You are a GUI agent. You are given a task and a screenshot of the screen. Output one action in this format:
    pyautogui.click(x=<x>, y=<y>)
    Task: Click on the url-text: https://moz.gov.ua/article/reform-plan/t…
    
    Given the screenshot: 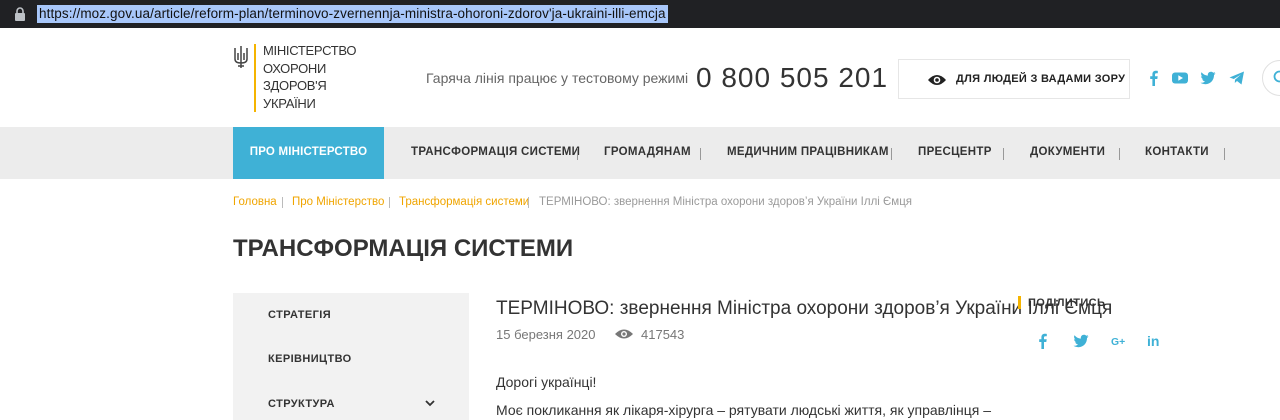 What is the action you would take?
    pyautogui.click(x=352, y=14)
    